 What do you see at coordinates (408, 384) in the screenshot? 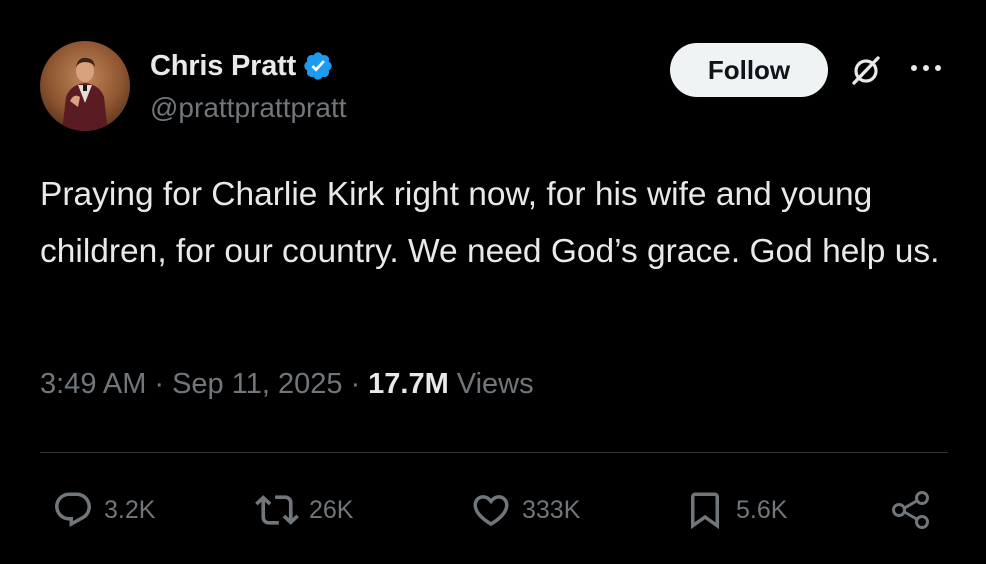
I see `views-count: 17.7M` at bounding box center [408, 384].